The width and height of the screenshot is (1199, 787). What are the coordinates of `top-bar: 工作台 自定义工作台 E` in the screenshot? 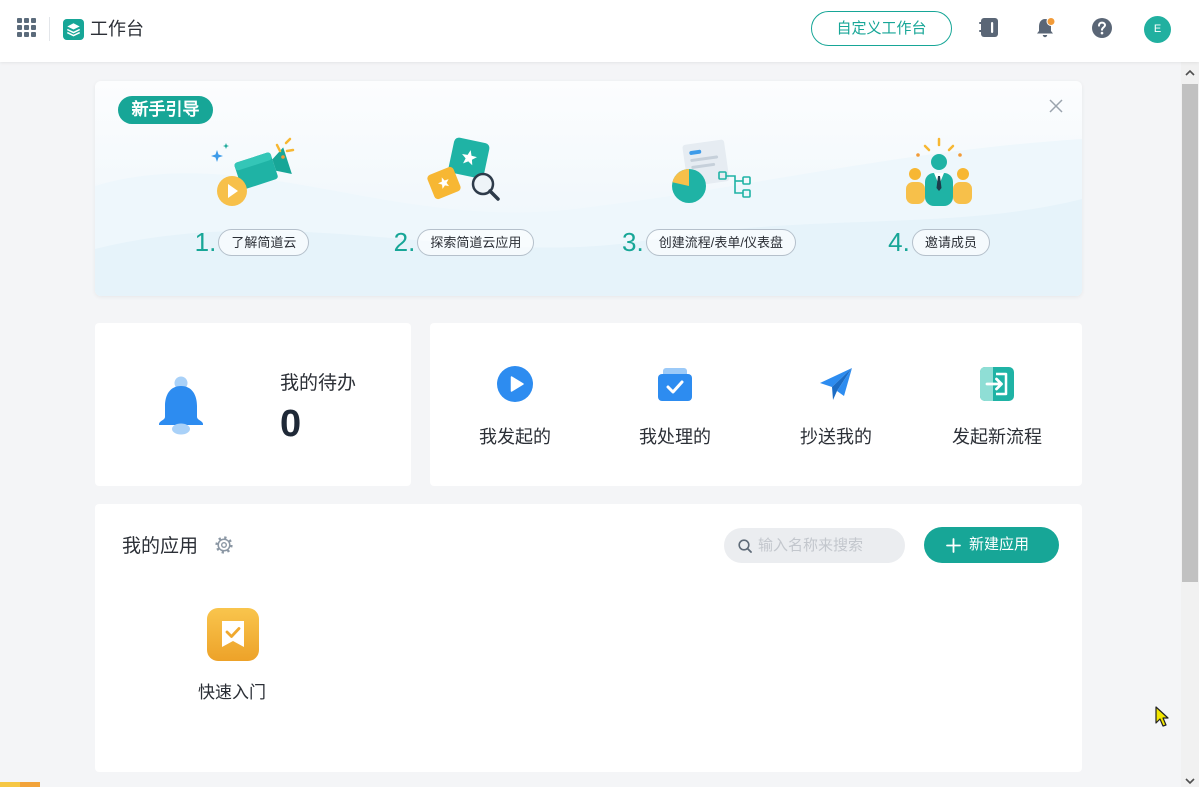 It's located at (599, 31).